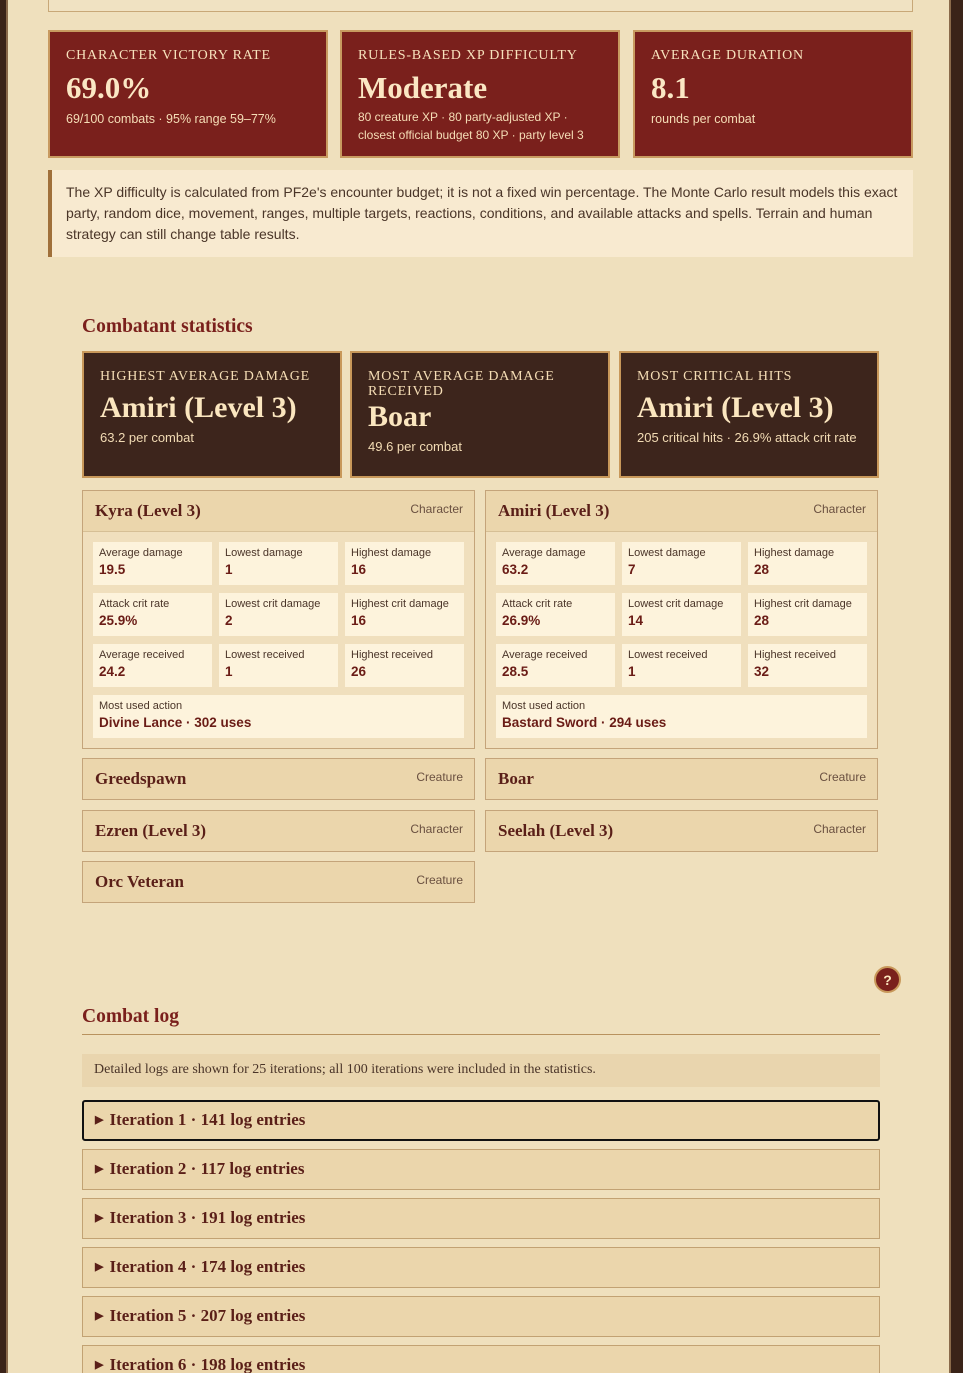  What do you see at coordinates (171, 119) in the screenshot?
I see `summary-sub: 69/100 combats · 95% range 59–77%` at bounding box center [171, 119].